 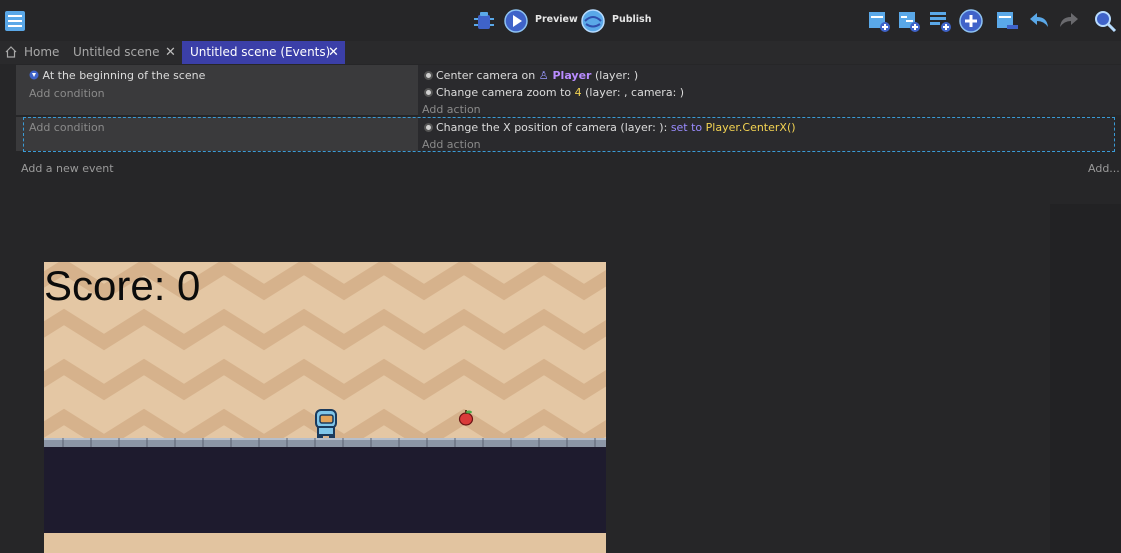 I want to click on condition-row: At the beginning of the scene, so click(x=117, y=75).